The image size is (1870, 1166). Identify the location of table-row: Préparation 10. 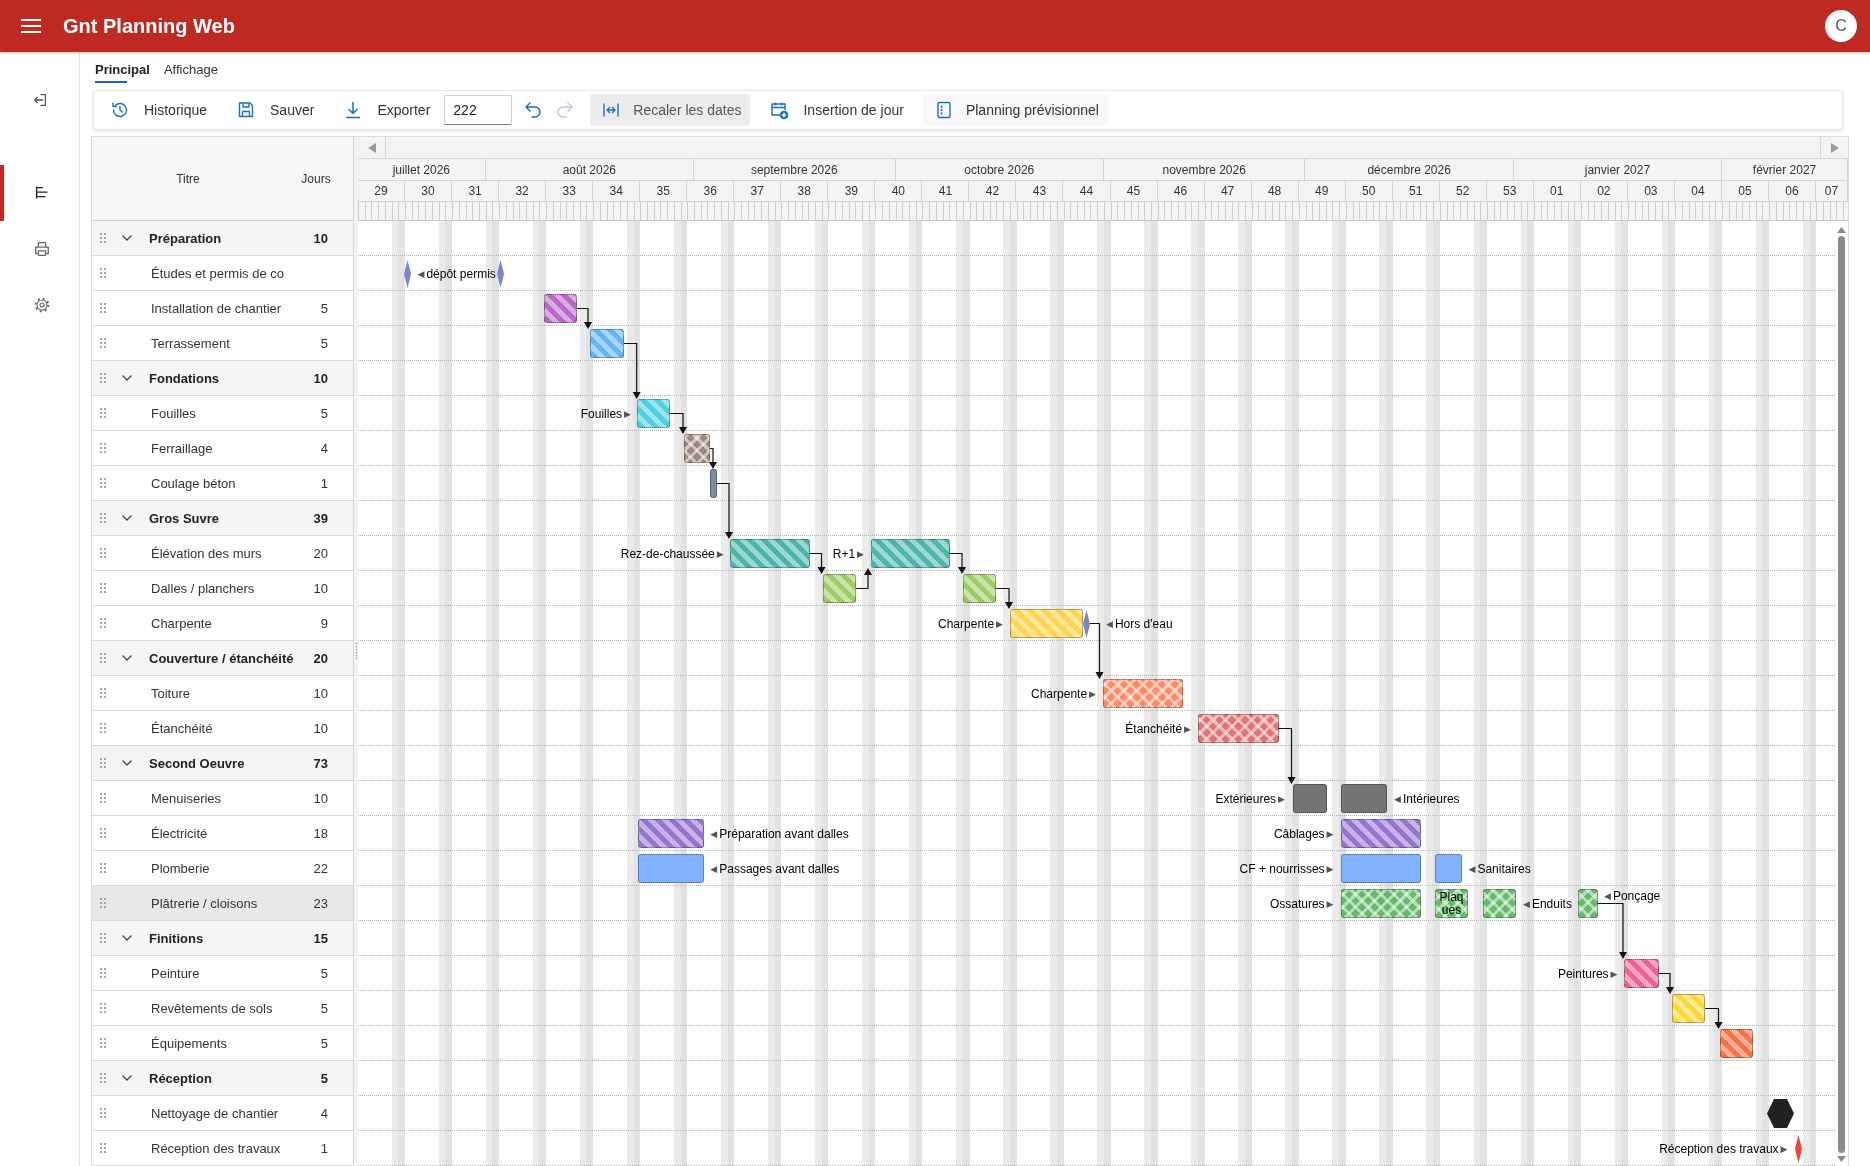
(222, 238).